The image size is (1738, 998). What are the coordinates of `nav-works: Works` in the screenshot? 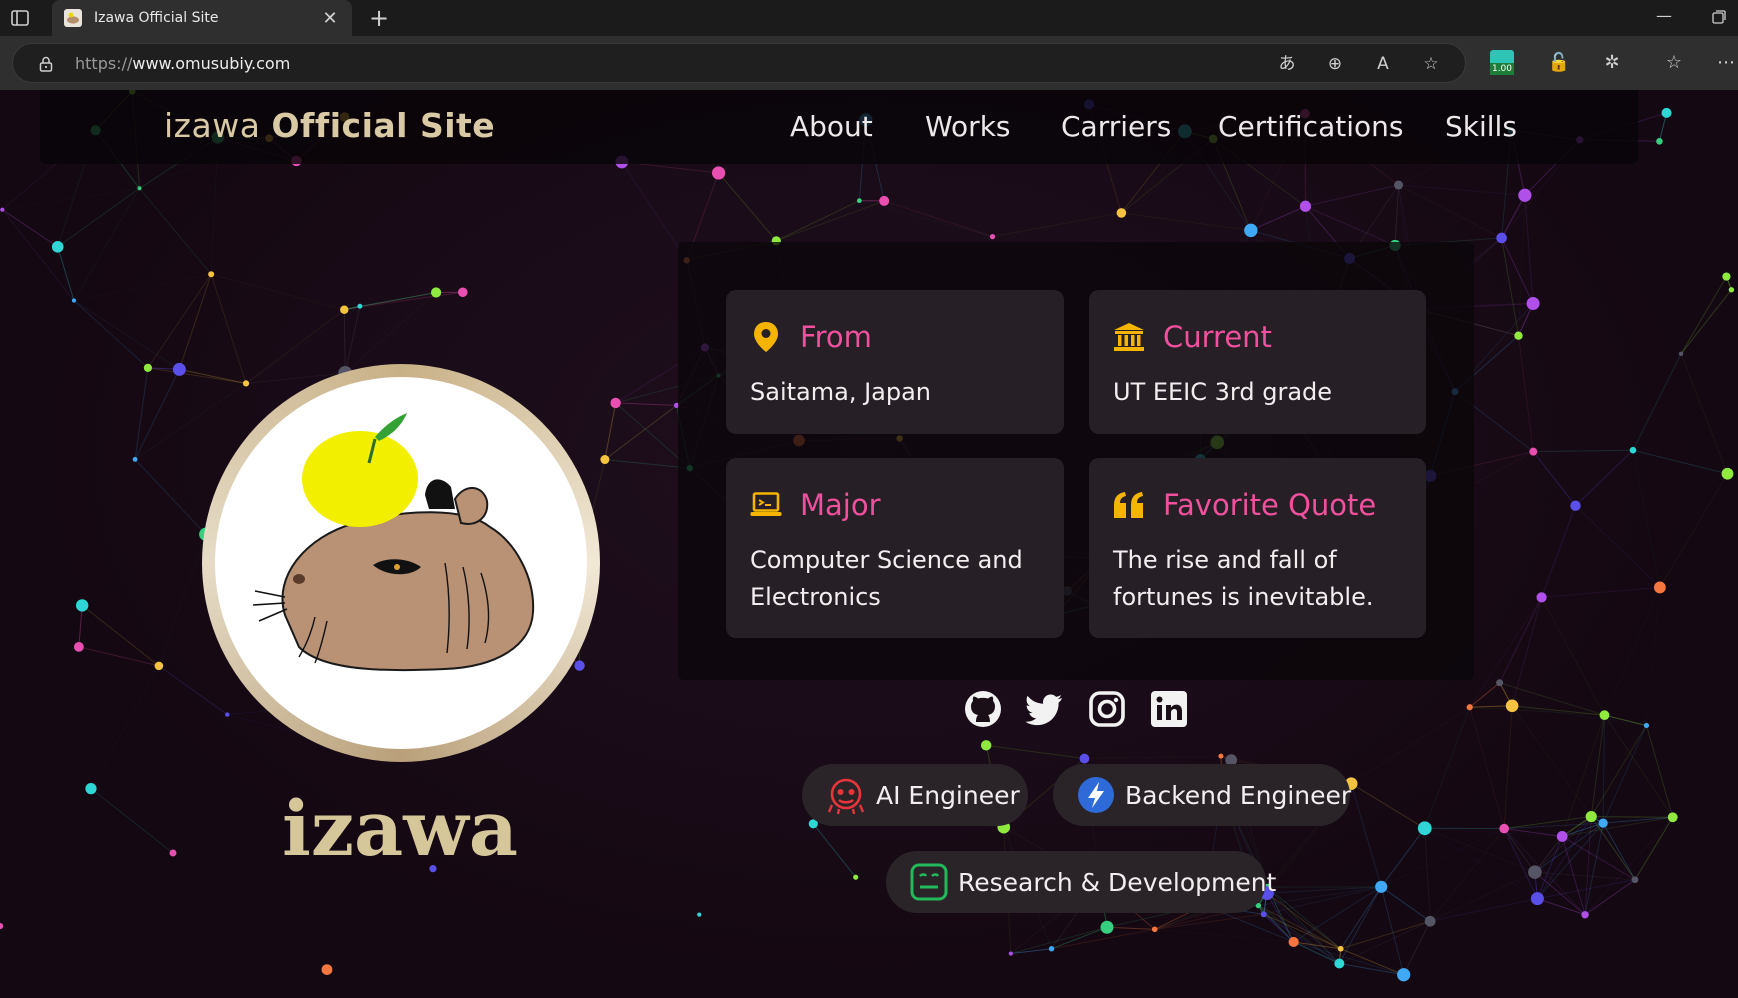 It's located at (968, 126).